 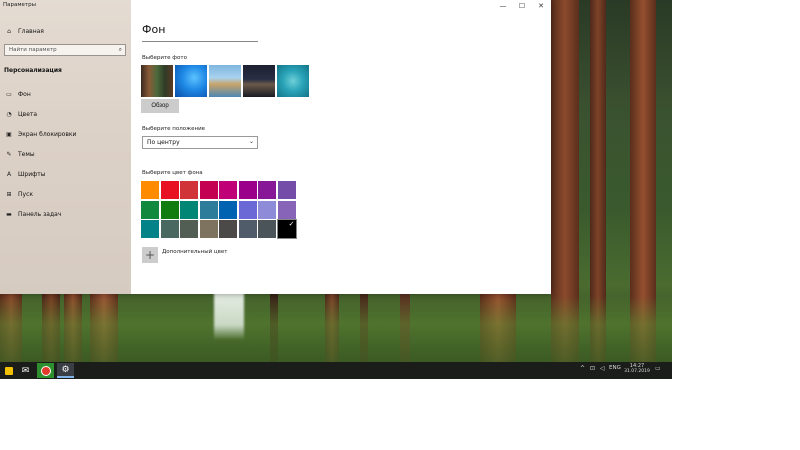 I want to click on sidebar-item-fonts: A Шрифты, so click(x=25, y=174).